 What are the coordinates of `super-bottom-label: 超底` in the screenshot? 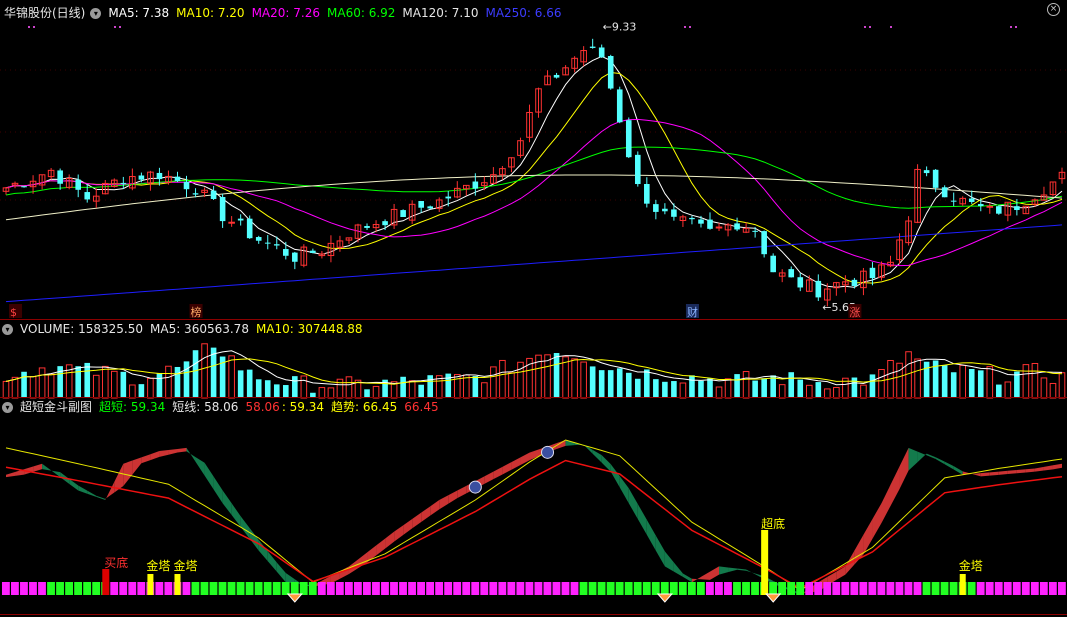 It's located at (773, 523).